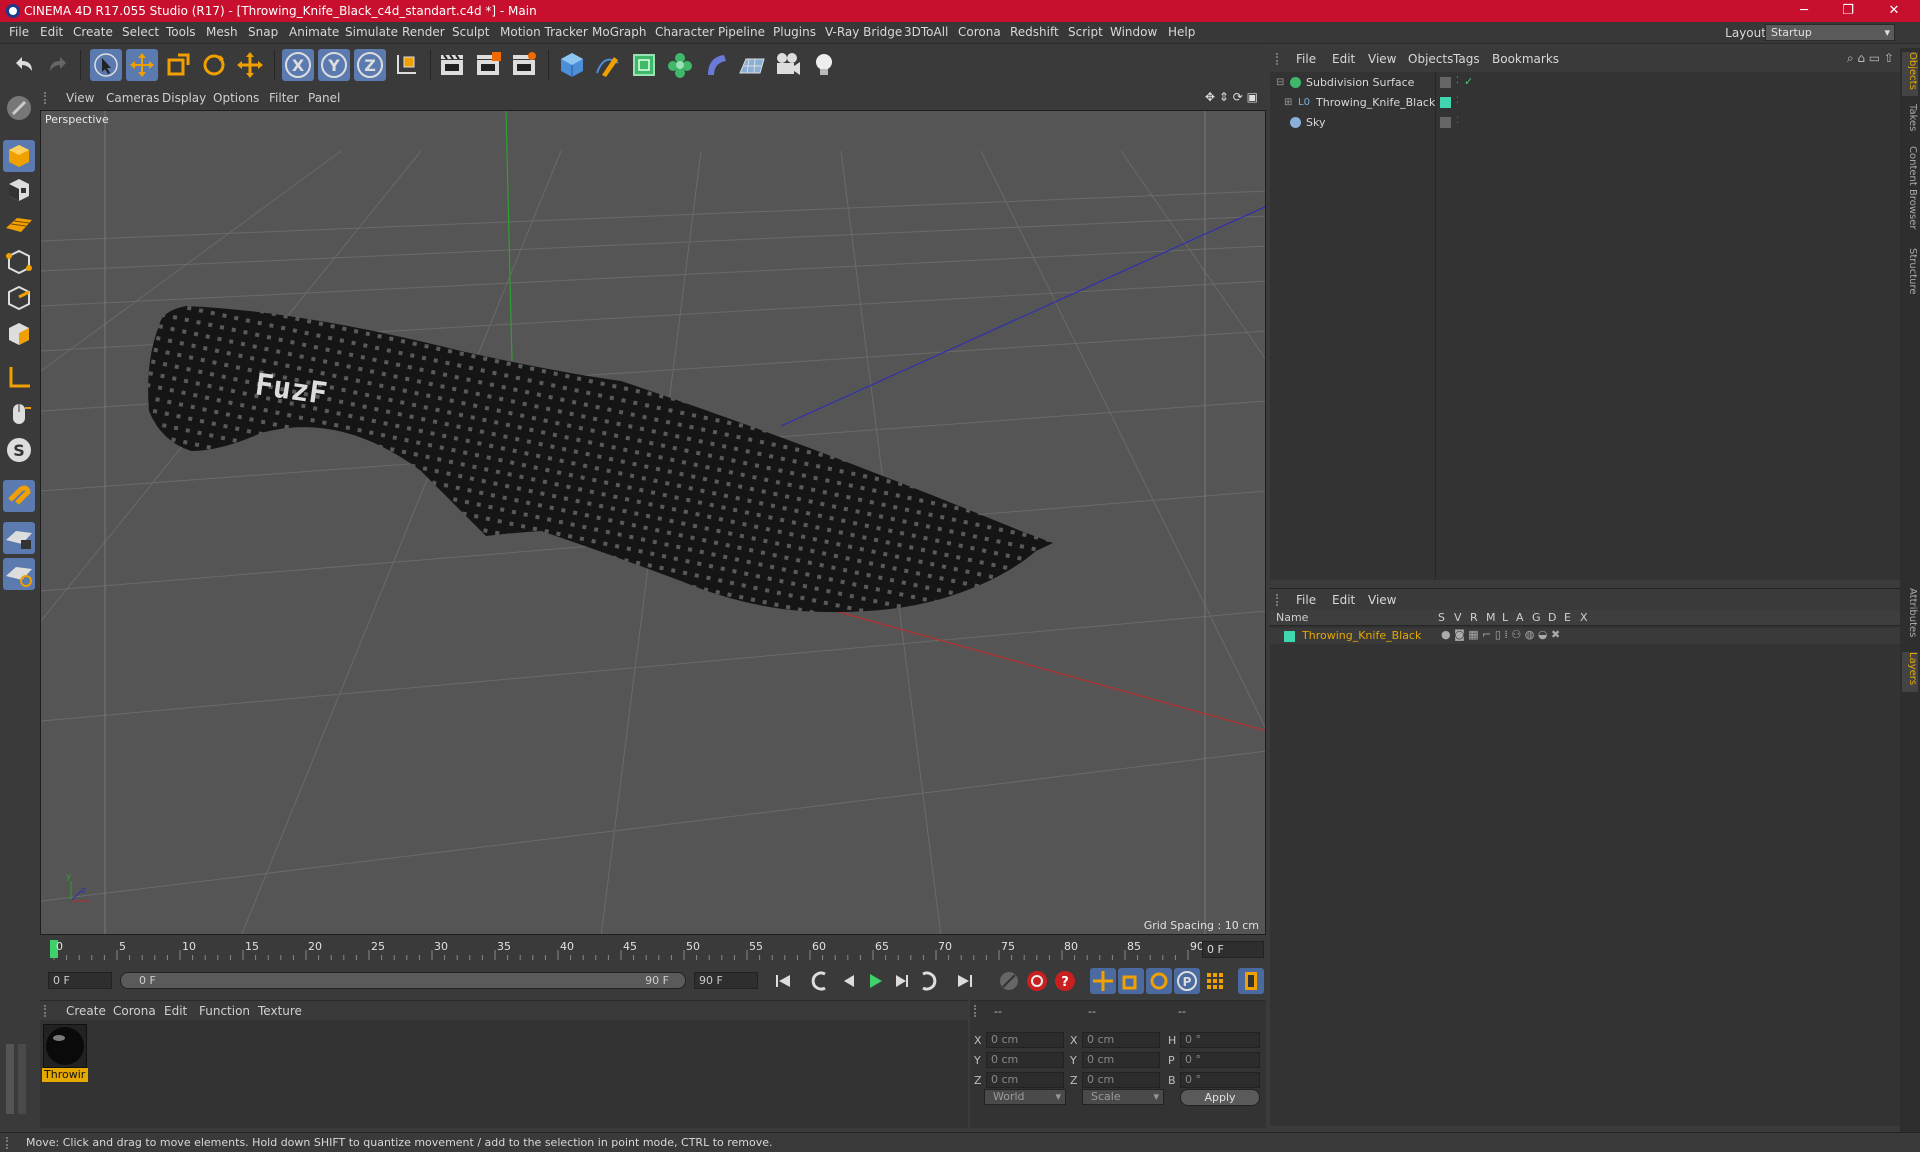 The image size is (1920, 1152). I want to click on menu-3dtoall: 3DToAll, so click(926, 32).